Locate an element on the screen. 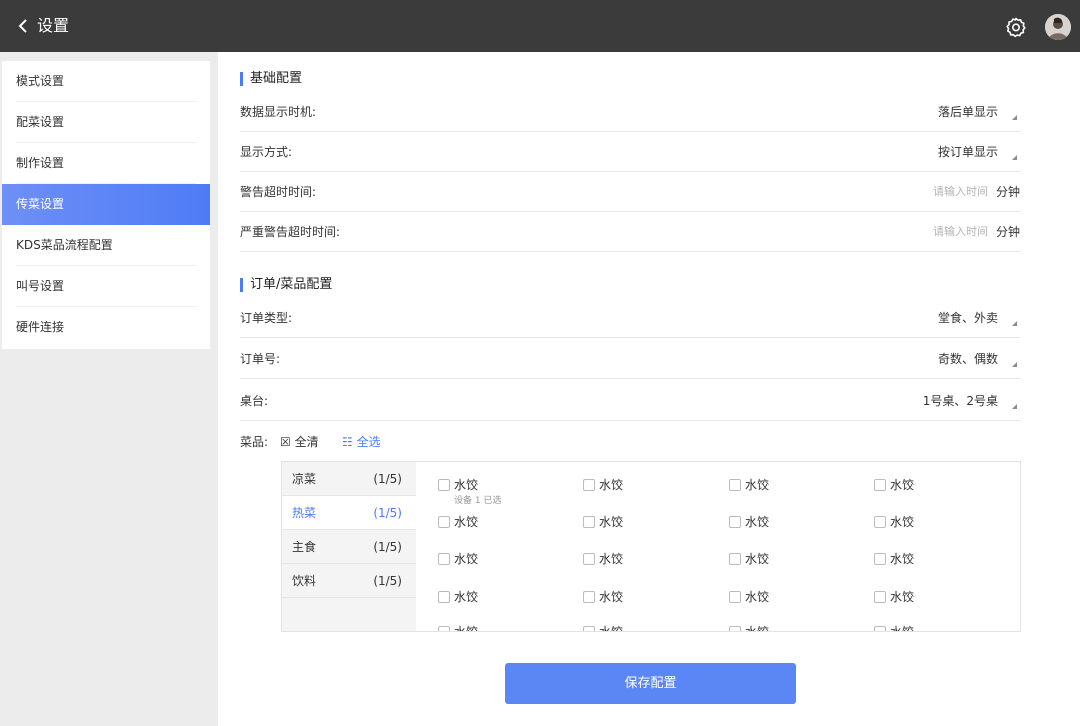 This screenshot has height=726, width=1080. settings-sidebar: 模式设置 配菜设置 制作设置 传菜设置 KDS菜品流程配置 叫号设置 硬件连接 is located at coordinates (106, 205).